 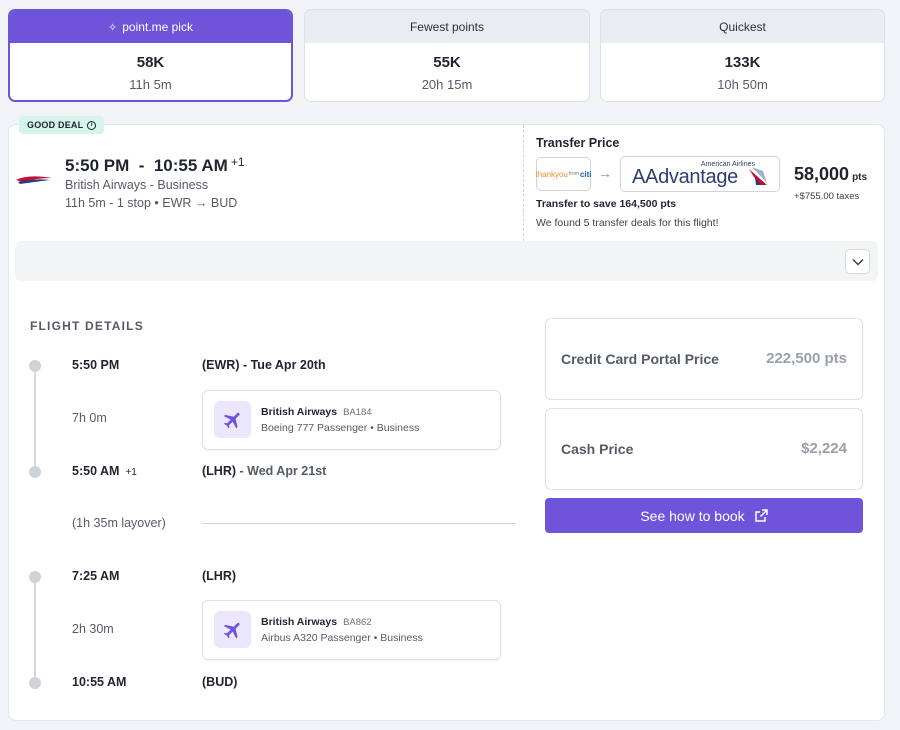 I want to click on info-icon: i, so click(x=92, y=125).